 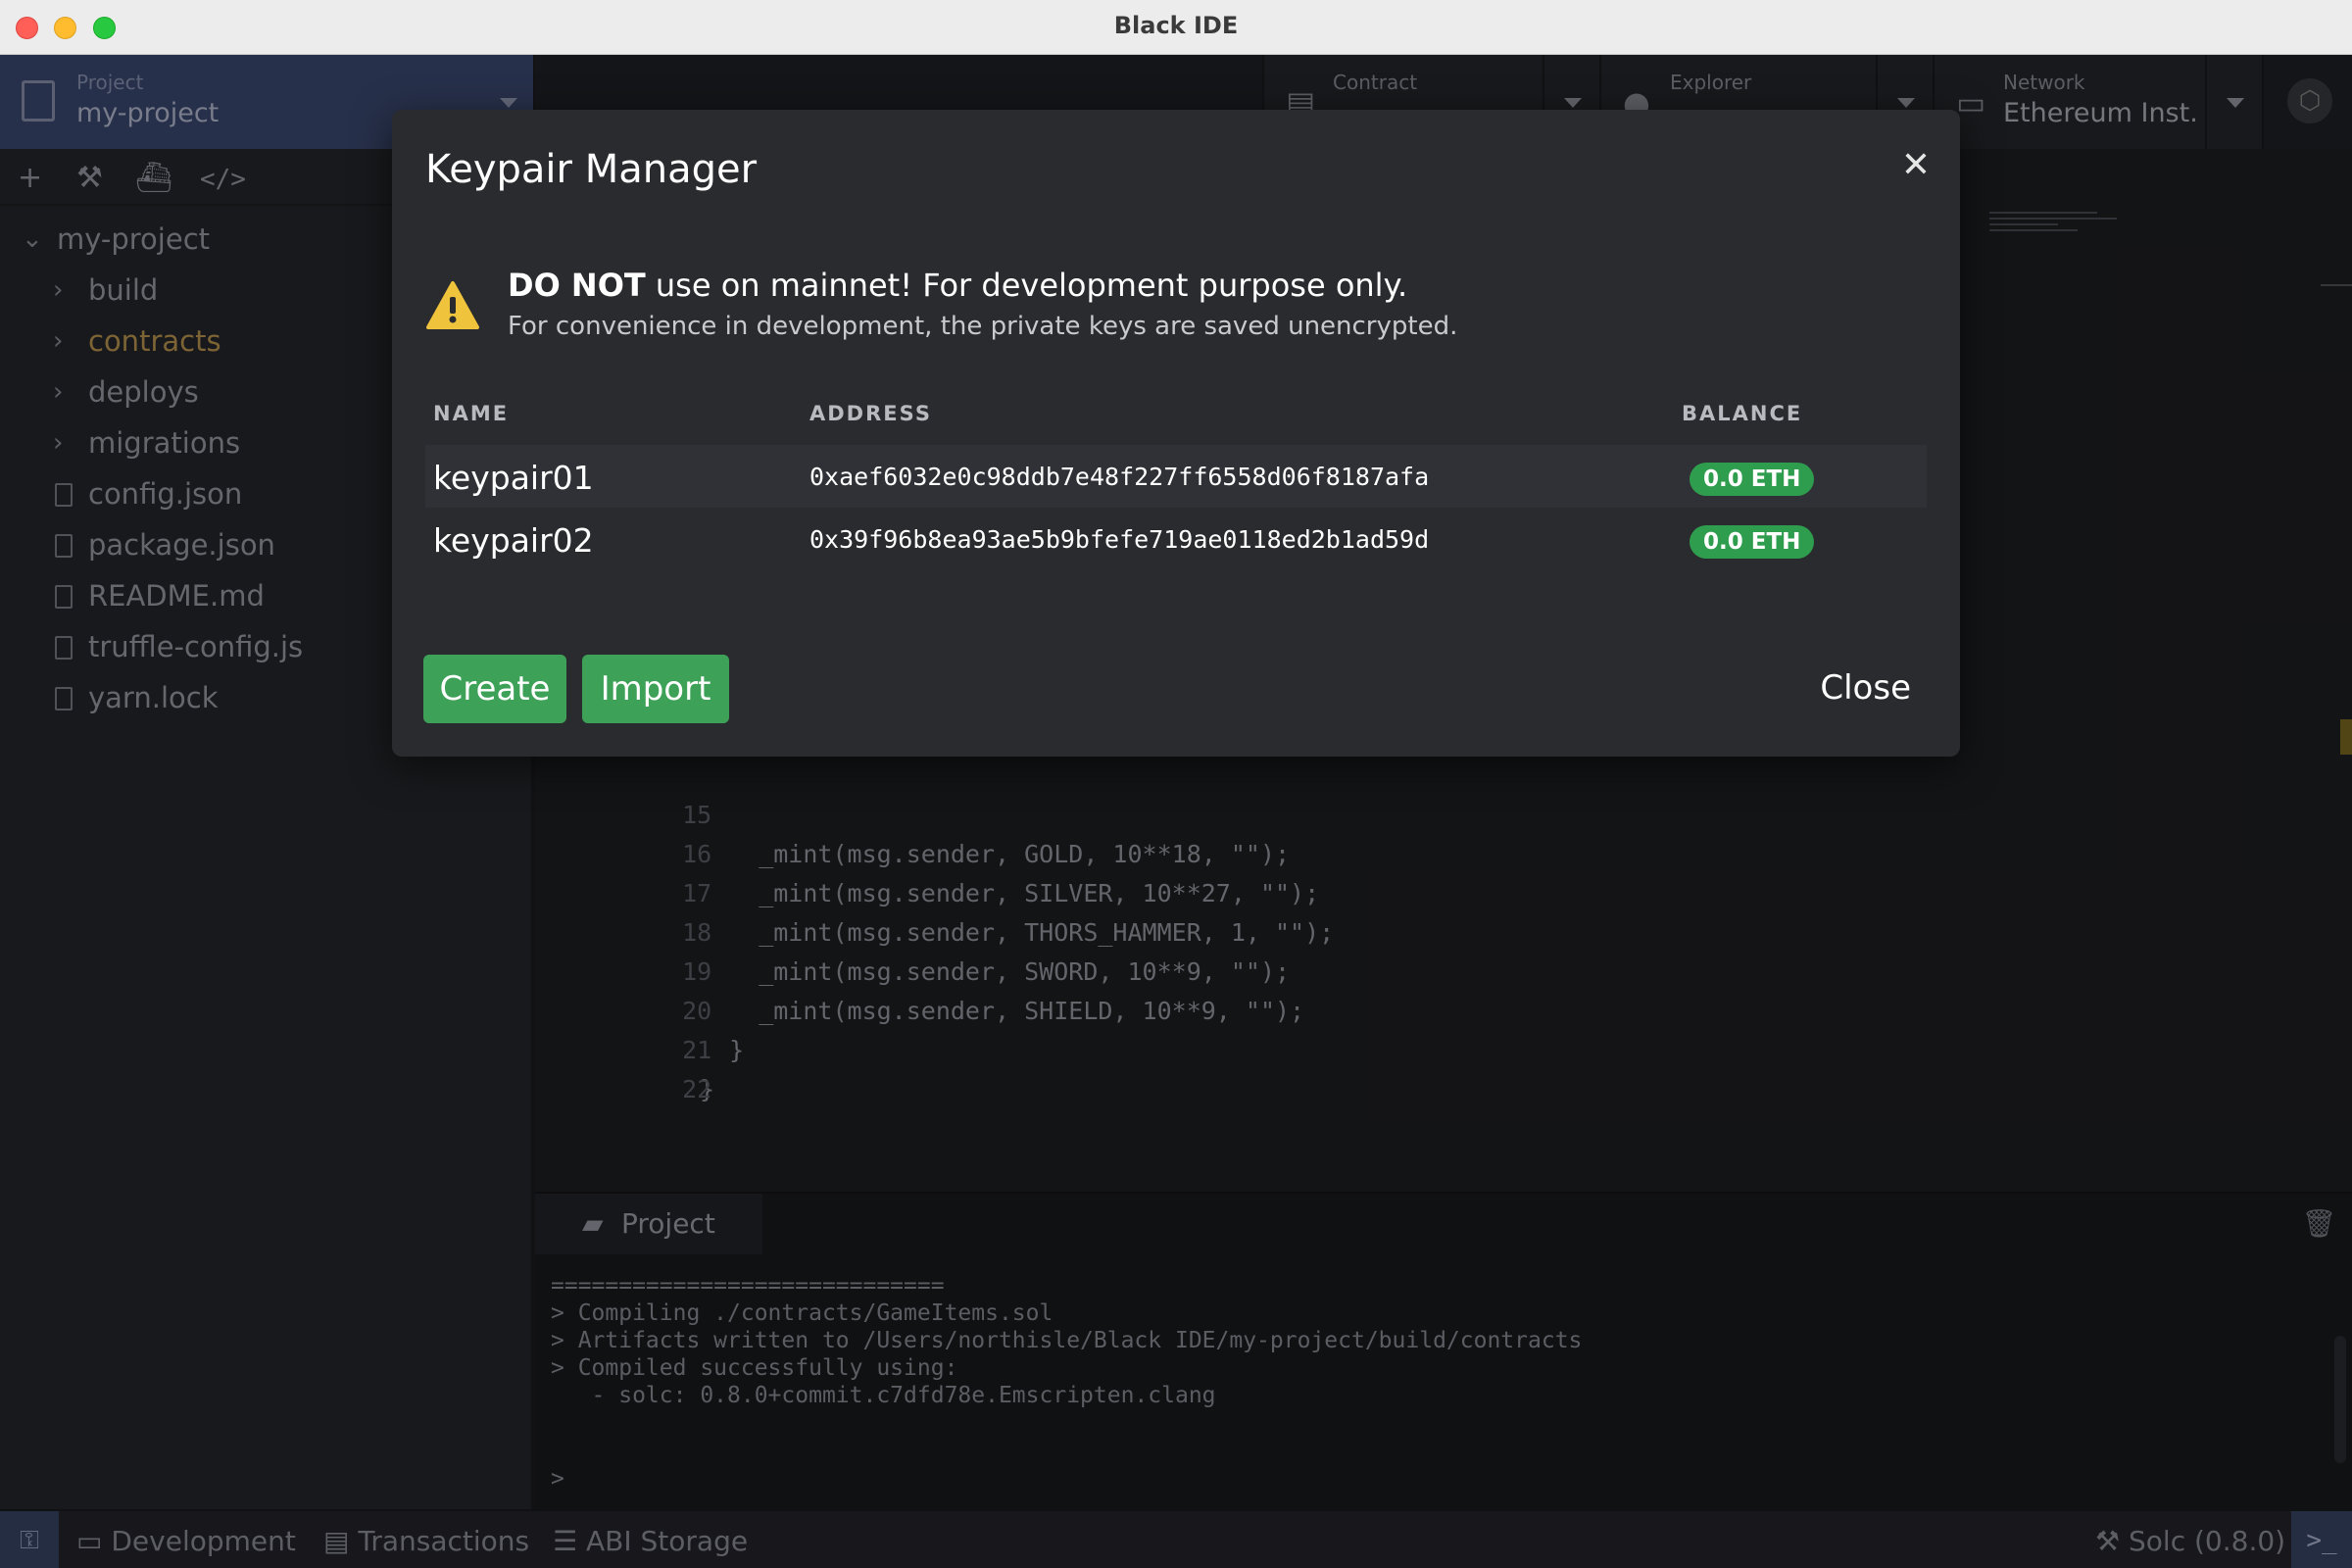 I want to click on modal-title: Keypair Manager, so click(x=591, y=169).